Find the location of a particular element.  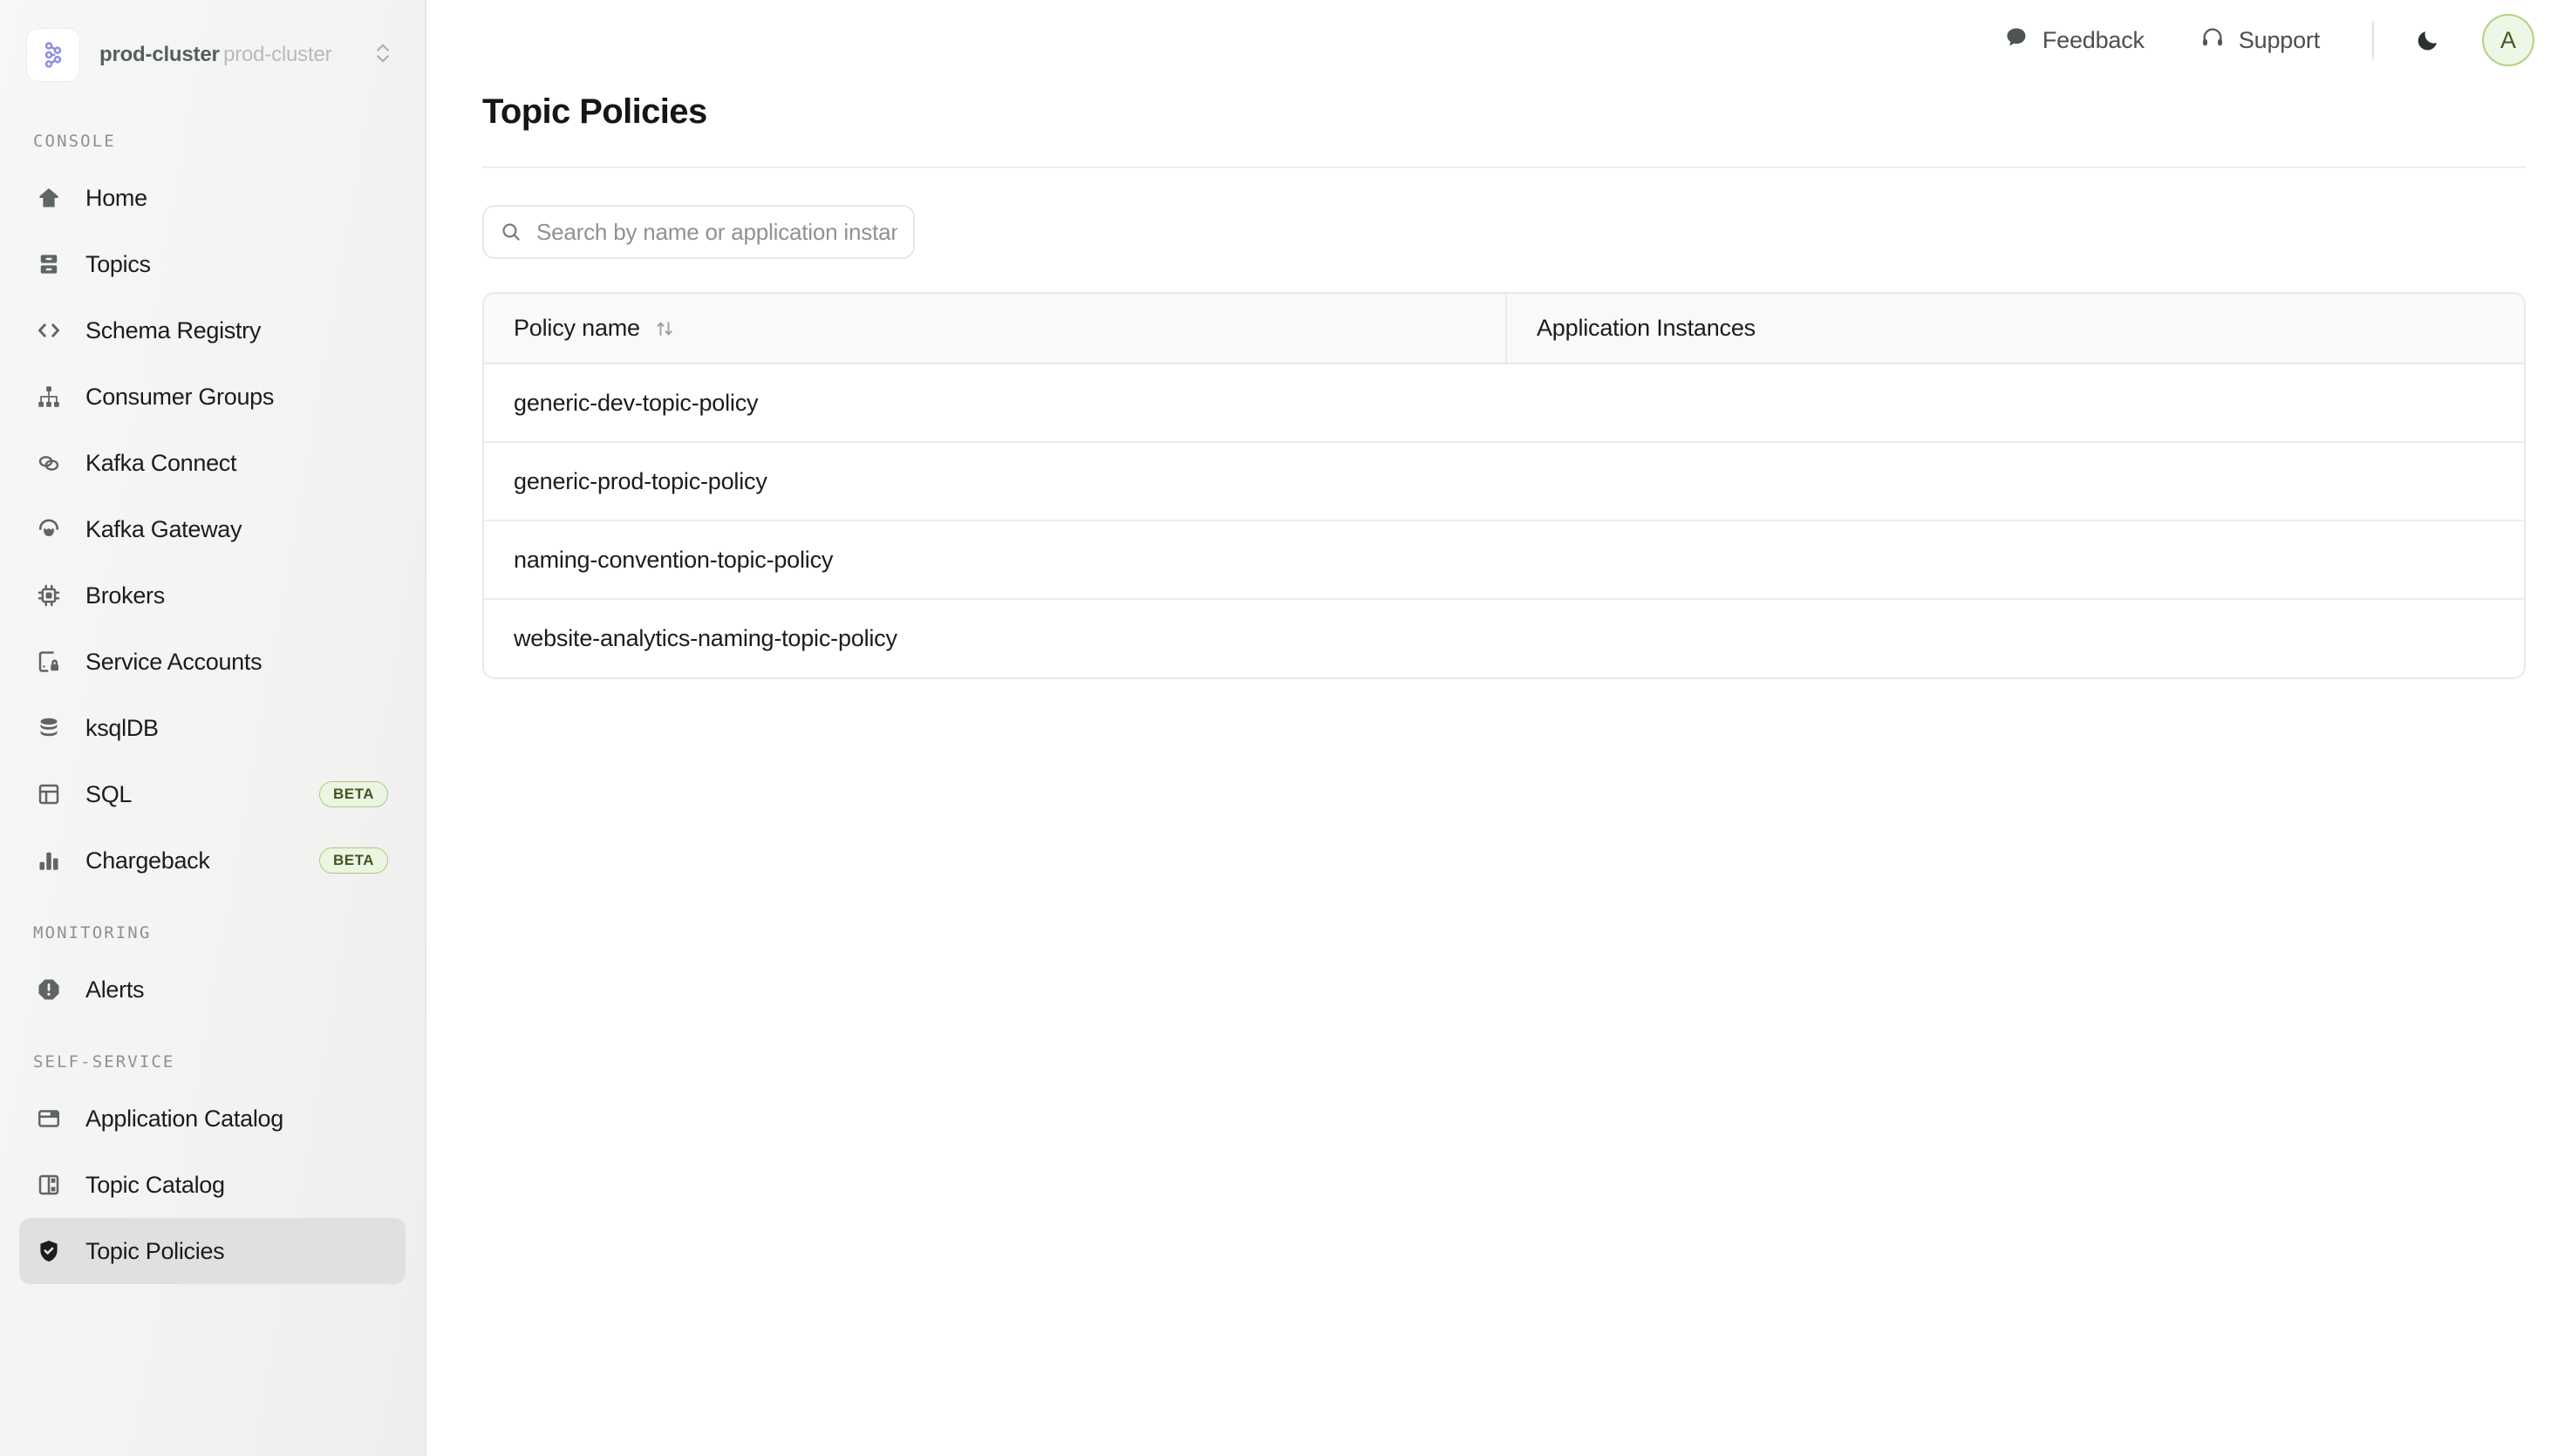

sort-arrows-icon is located at coordinates (664, 328).